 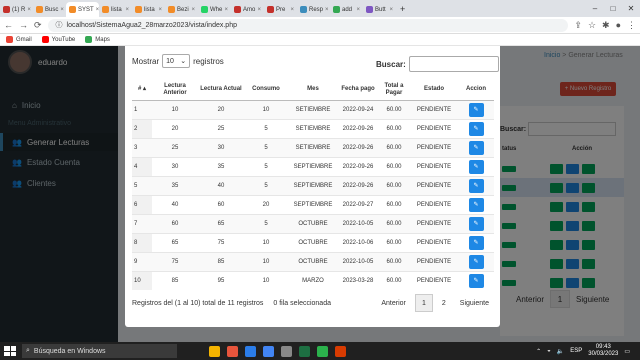 I want to click on bookmark-youtube: YouTube, so click(x=58, y=39).